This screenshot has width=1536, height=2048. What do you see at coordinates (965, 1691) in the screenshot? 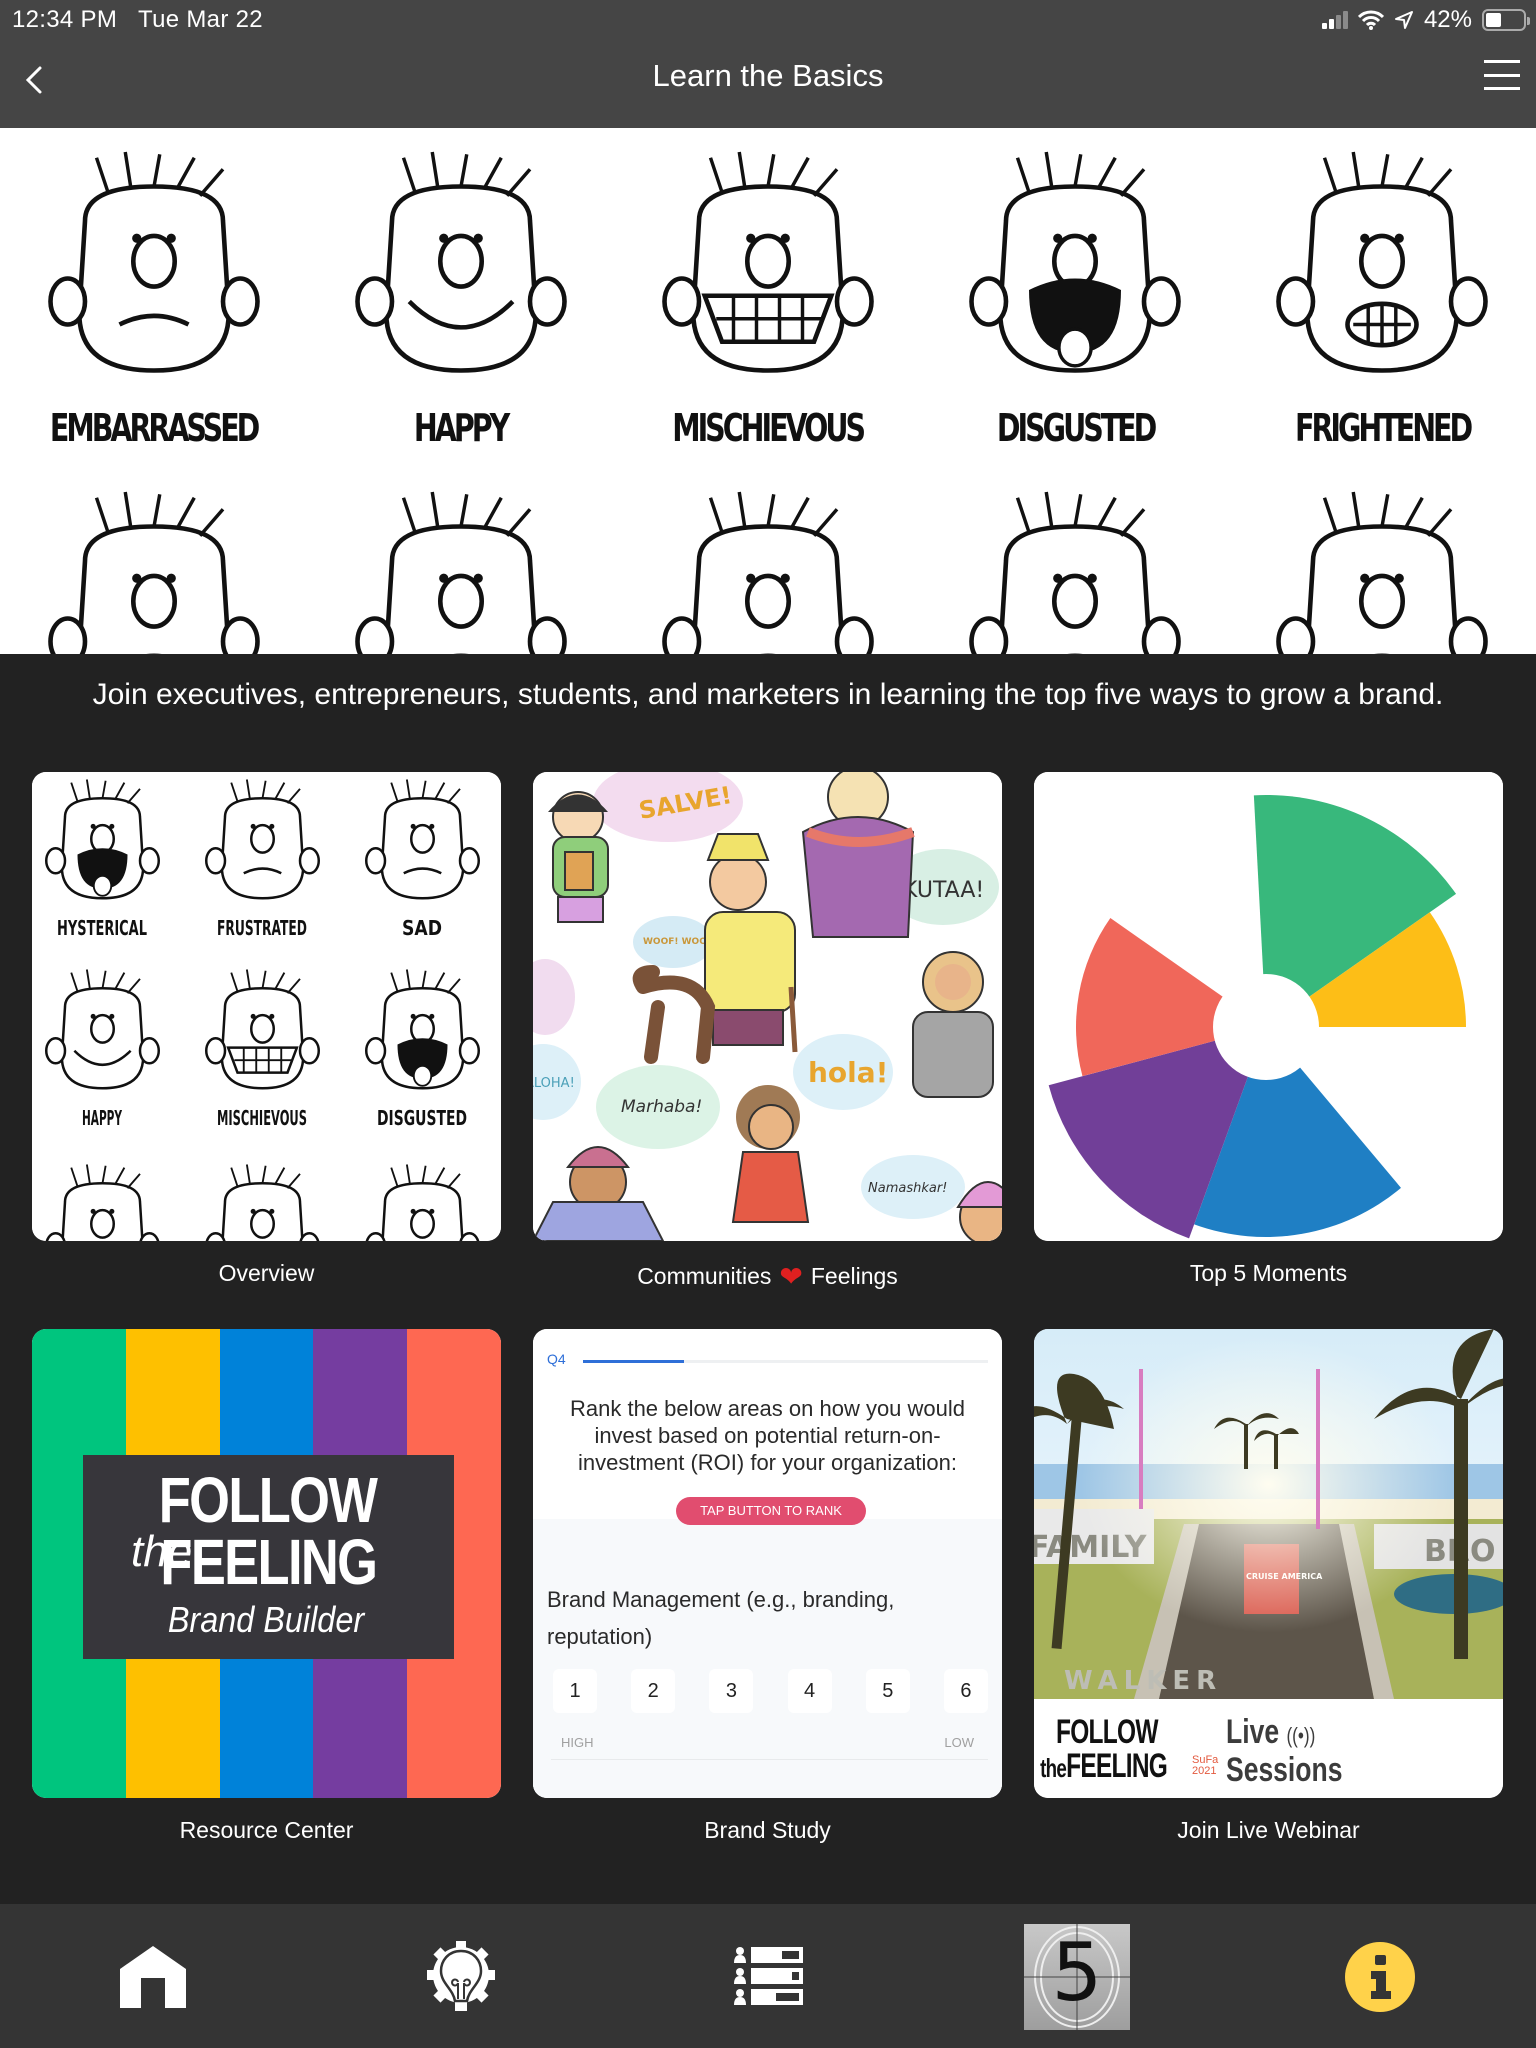
I see `rank-button: 6` at bounding box center [965, 1691].